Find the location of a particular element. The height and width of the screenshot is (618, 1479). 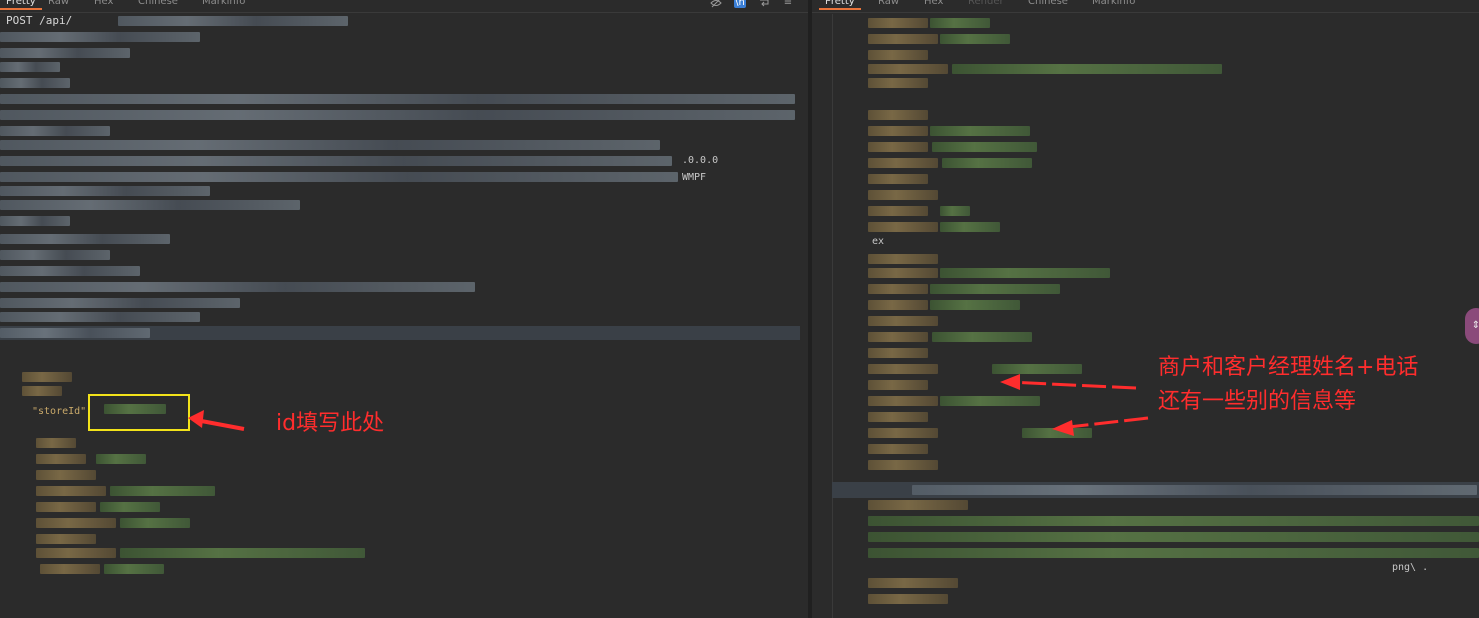

png-fragment: png\ . is located at coordinates (1410, 567).